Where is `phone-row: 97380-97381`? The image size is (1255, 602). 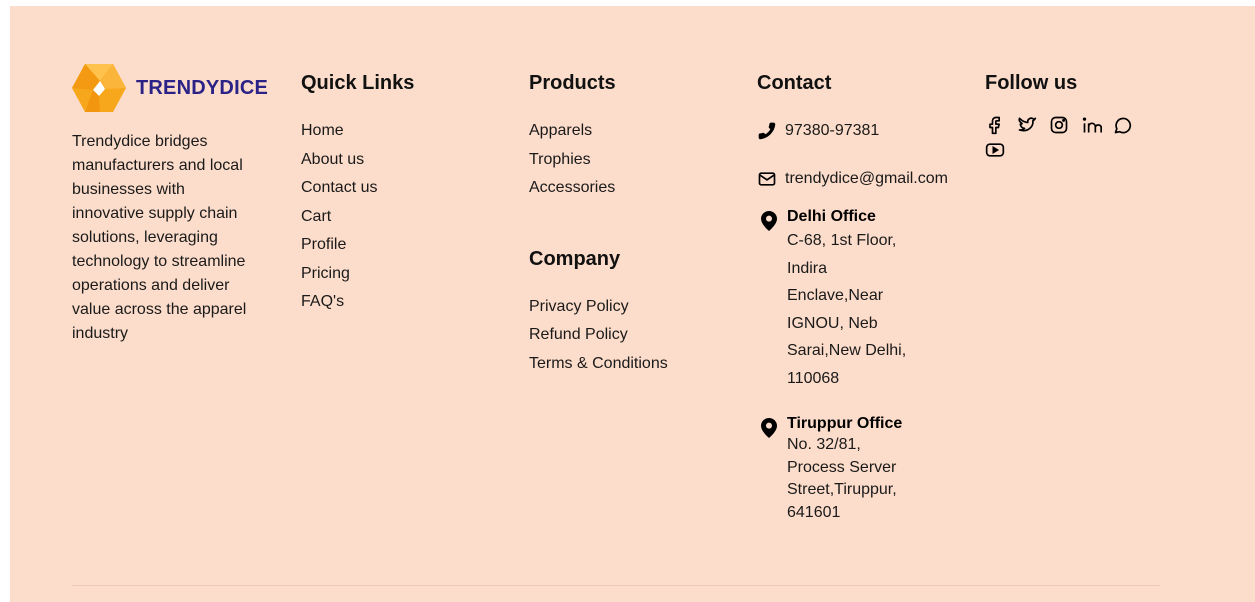 phone-row: 97380-97381 is located at coordinates (872, 131).